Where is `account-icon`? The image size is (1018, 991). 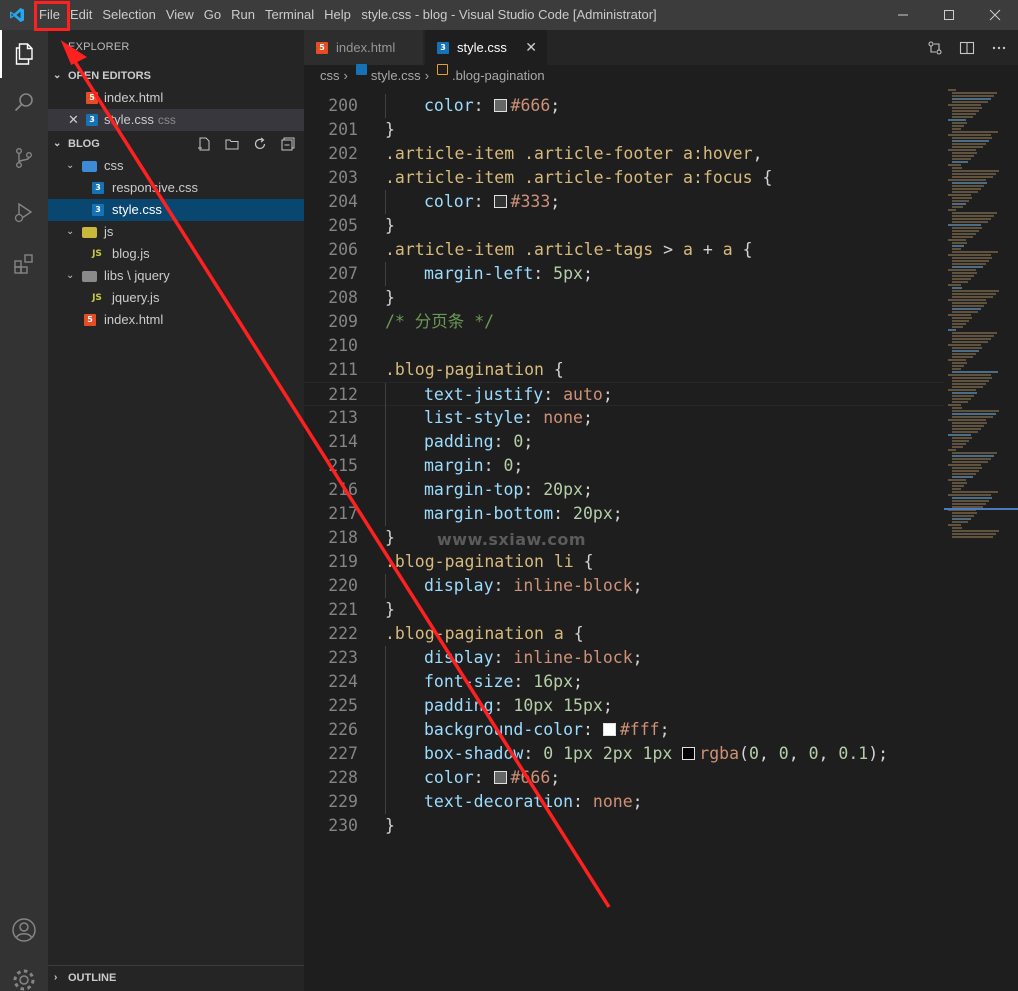
account-icon is located at coordinates (24, 930).